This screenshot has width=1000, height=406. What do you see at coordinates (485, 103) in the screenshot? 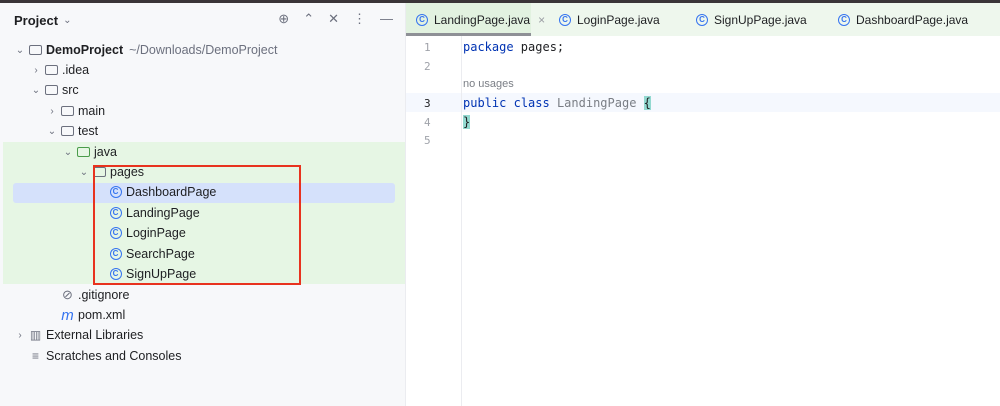
I see `keyword: public` at bounding box center [485, 103].